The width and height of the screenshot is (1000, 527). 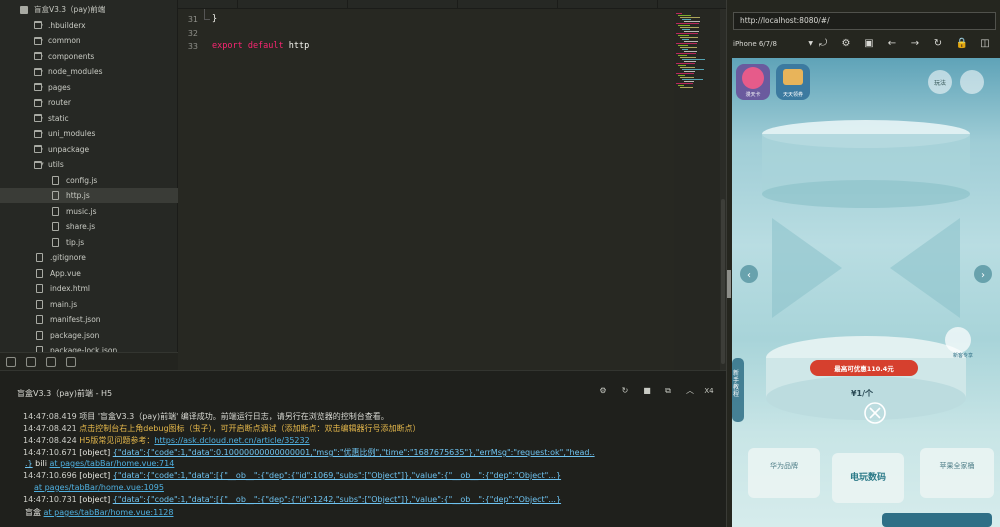 What do you see at coordinates (188, 46) in the screenshot?
I see `line-number: 33` at bounding box center [188, 46].